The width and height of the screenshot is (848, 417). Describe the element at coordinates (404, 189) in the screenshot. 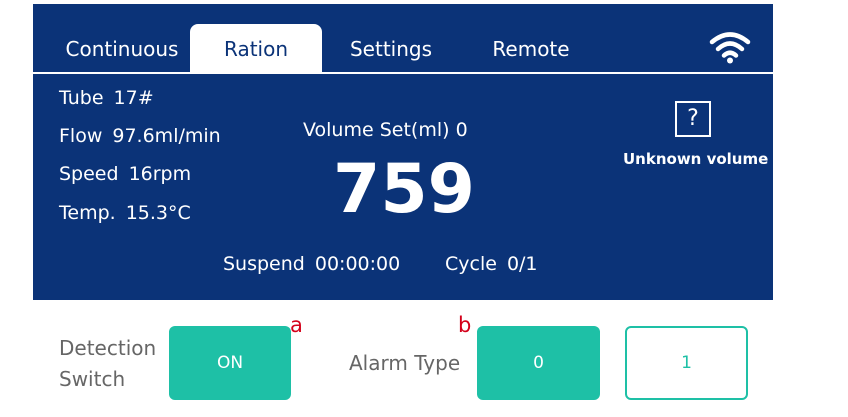

I see `volume-current: 759` at that location.